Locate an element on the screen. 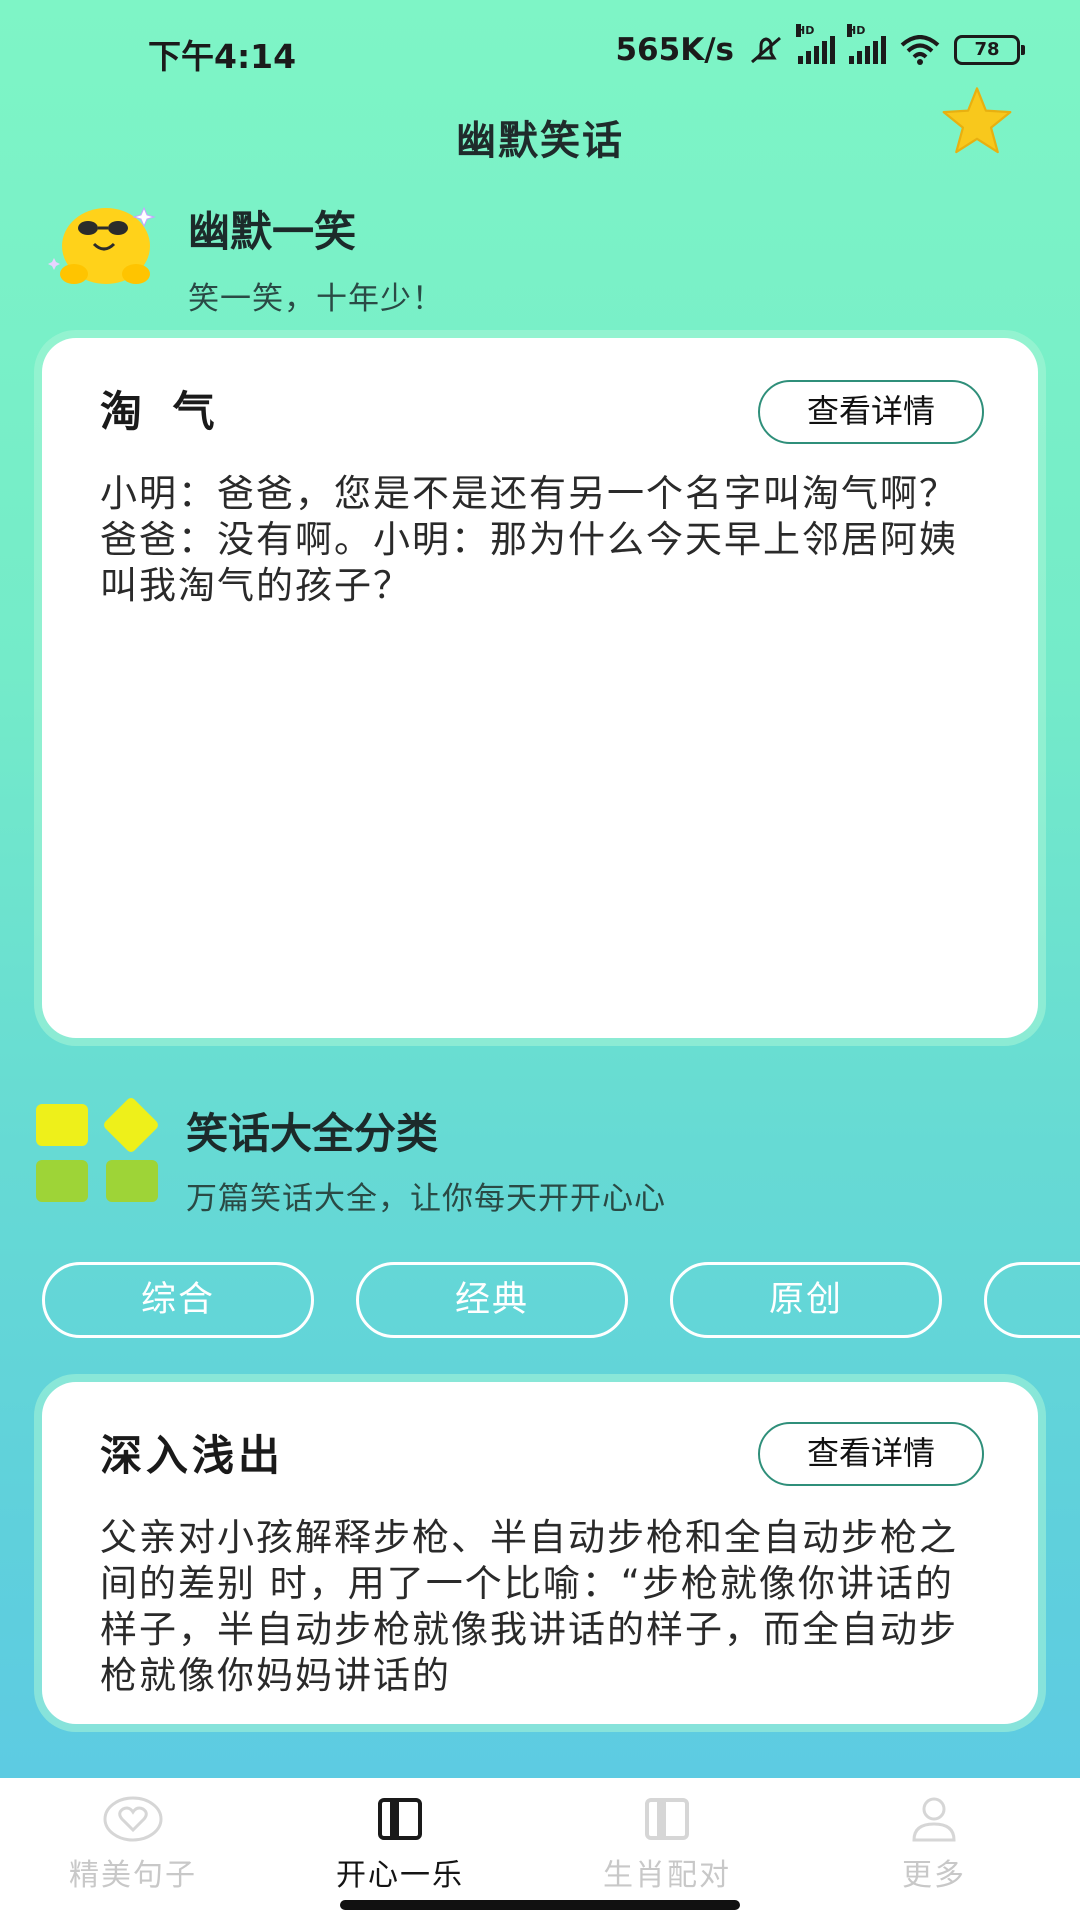 The image size is (1080, 1920). chip-general: 综合 is located at coordinates (178, 1300).